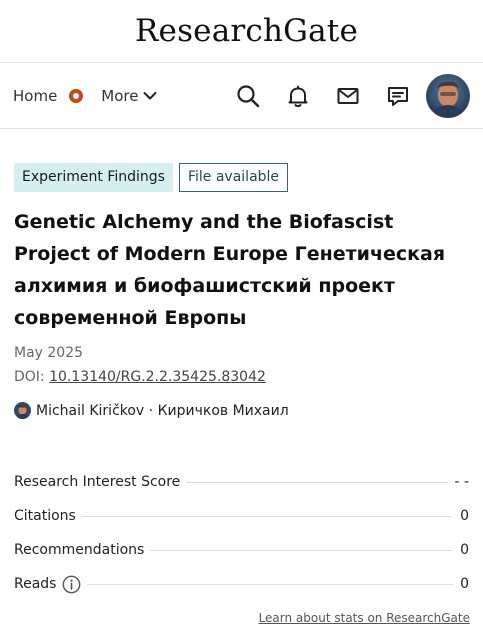  I want to click on stat-label: Citations, so click(45, 516).